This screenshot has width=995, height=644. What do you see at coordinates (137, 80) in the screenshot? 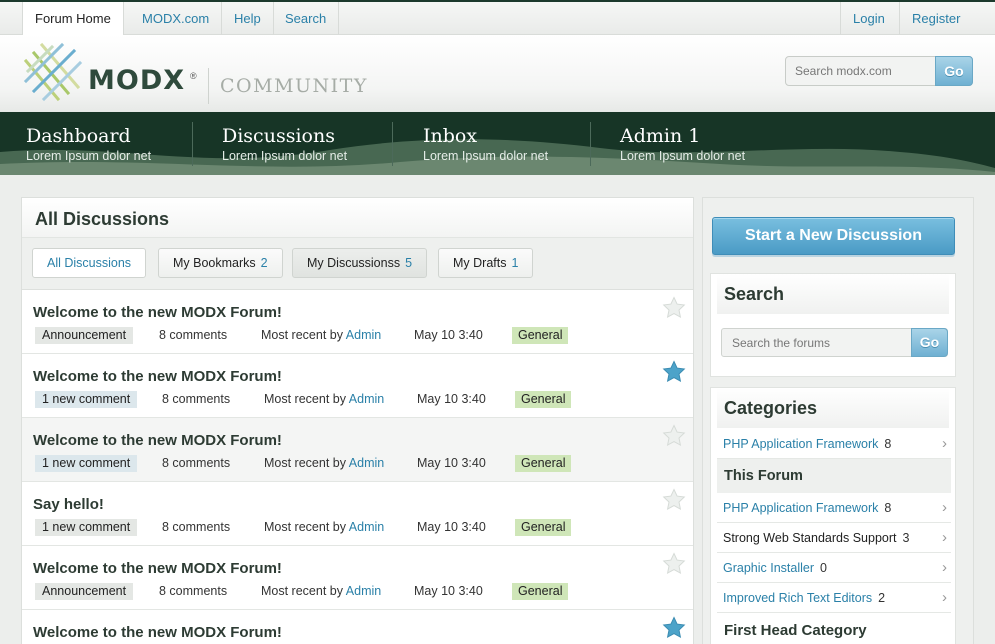
I see `logo-wordmark: MODX` at bounding box center [137, 80].